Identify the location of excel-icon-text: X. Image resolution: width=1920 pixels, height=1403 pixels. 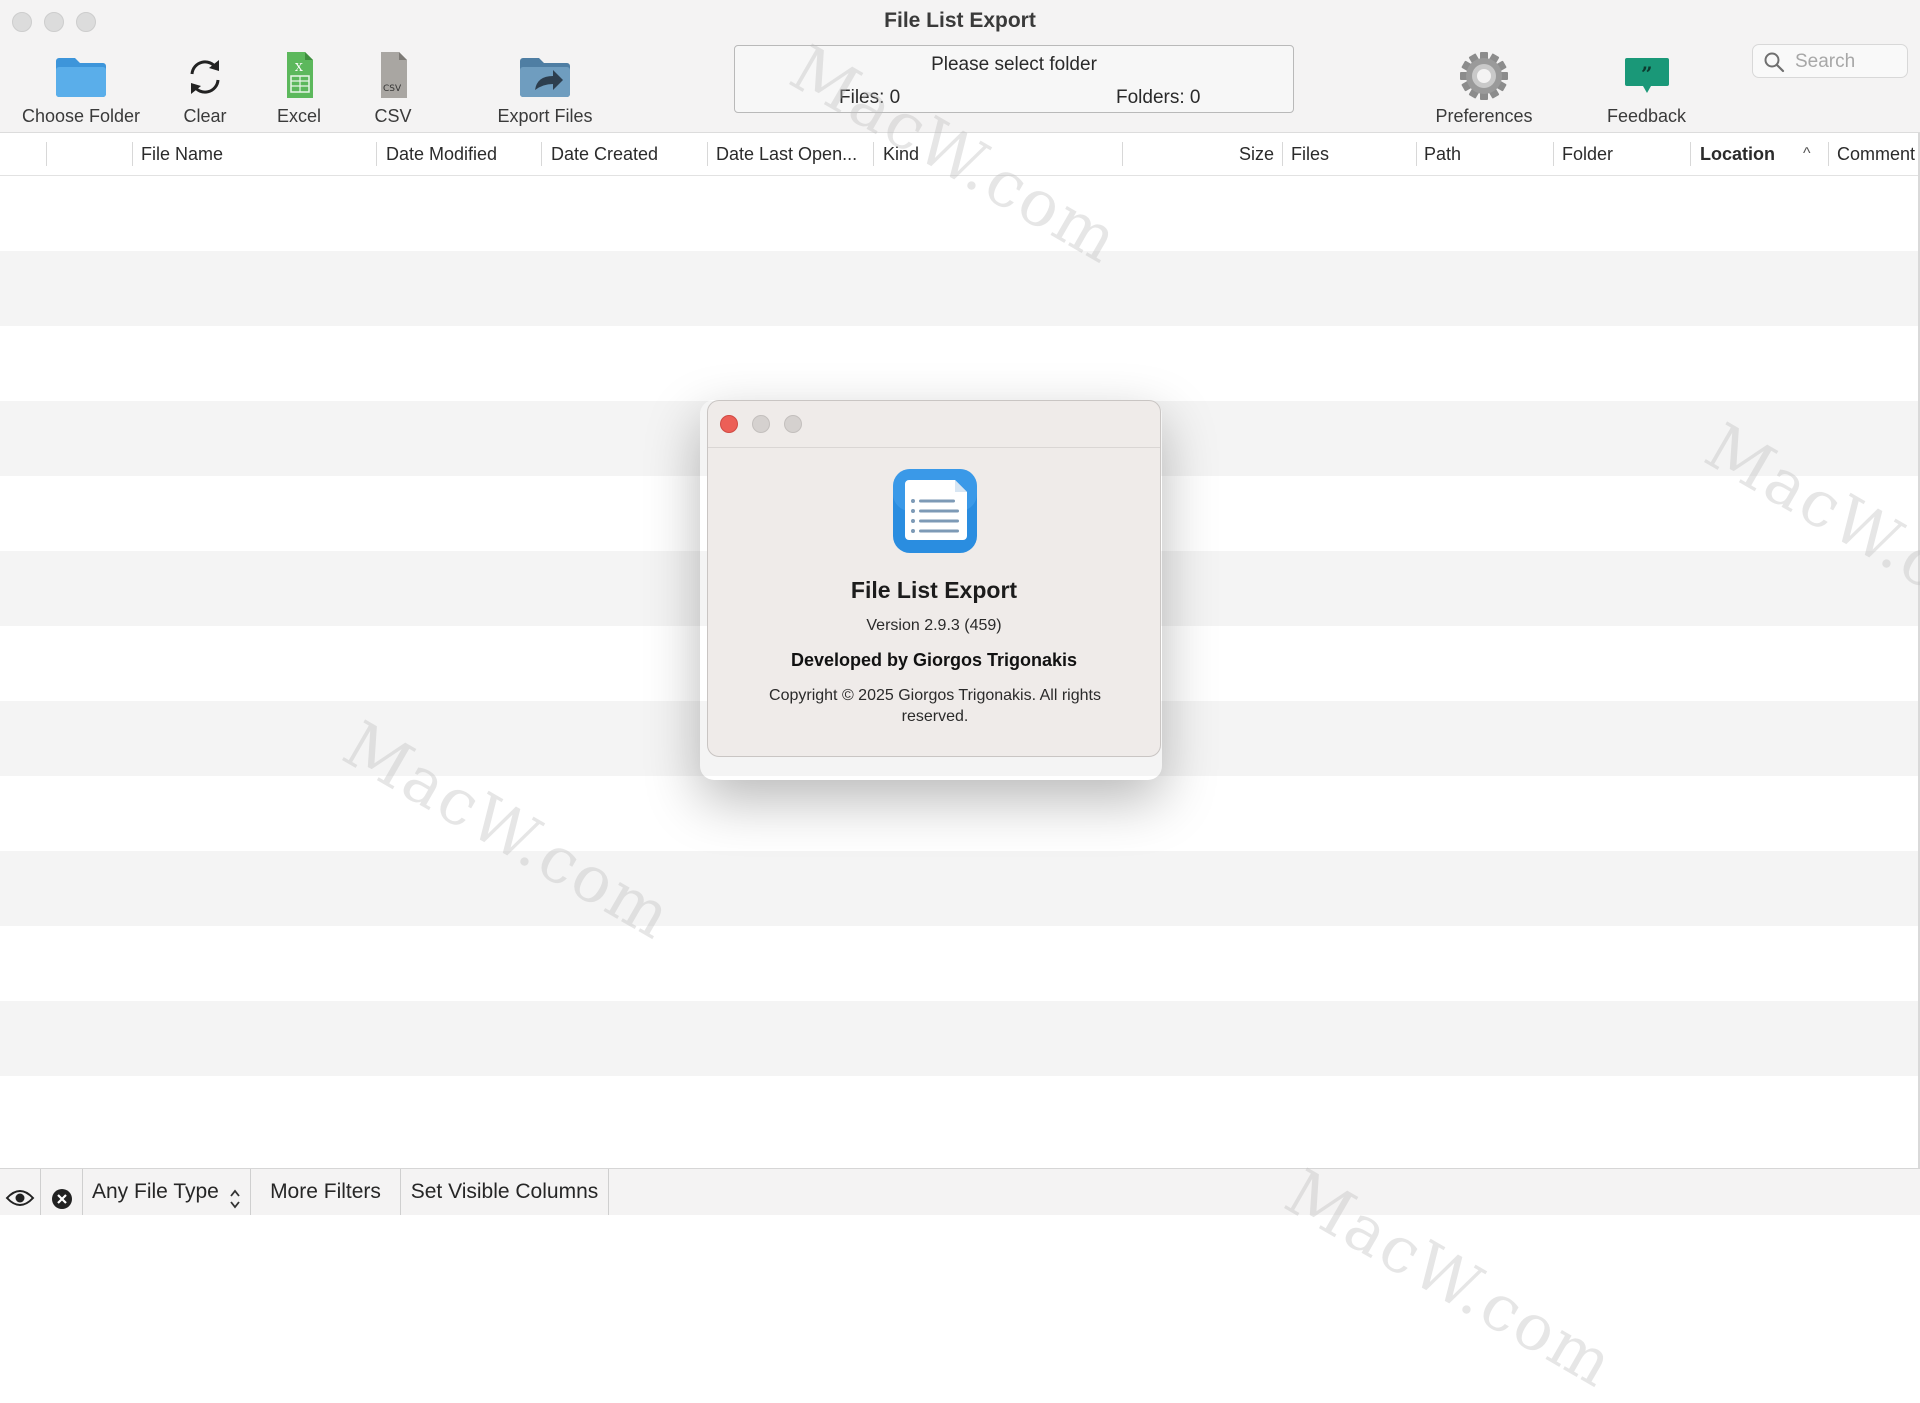
(299, 67).